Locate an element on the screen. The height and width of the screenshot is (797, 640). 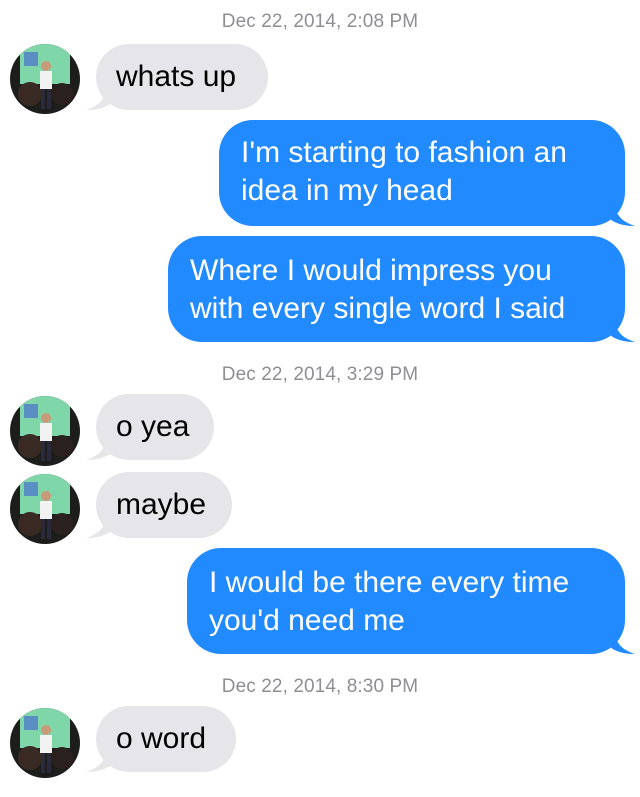
message-text: maybe is located at coordinates (161, 504).